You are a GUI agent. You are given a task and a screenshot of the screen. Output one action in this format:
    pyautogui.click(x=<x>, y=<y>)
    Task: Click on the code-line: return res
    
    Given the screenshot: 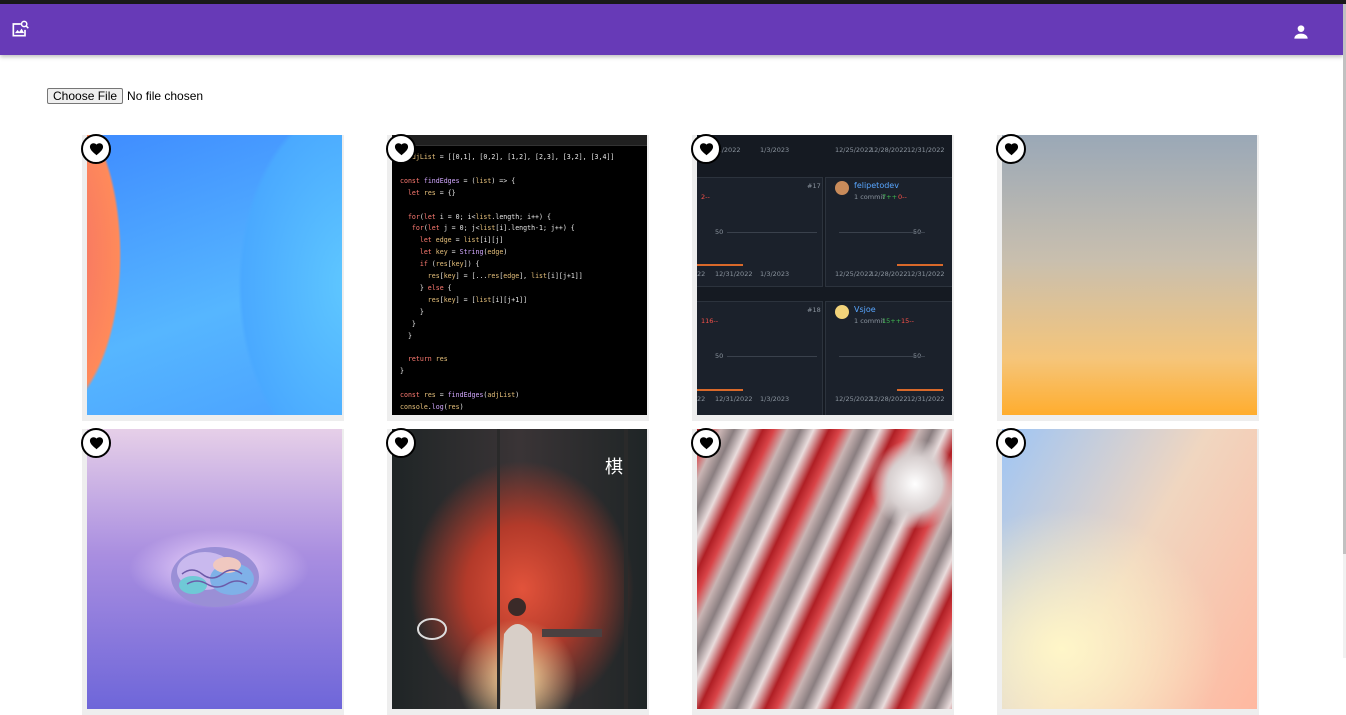 What is the action you would take?
    pyautogui.click(x=427, y=359)
    